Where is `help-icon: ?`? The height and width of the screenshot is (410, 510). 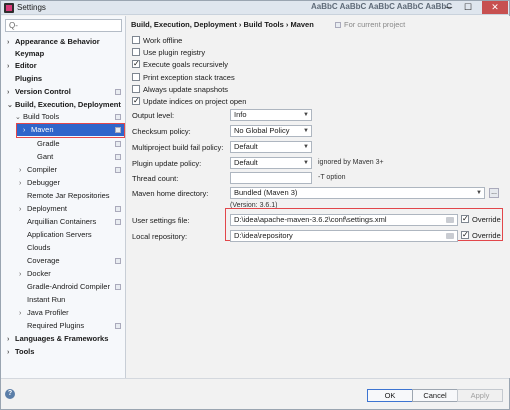
help-icon: ? is located at coordinates (10, 394).